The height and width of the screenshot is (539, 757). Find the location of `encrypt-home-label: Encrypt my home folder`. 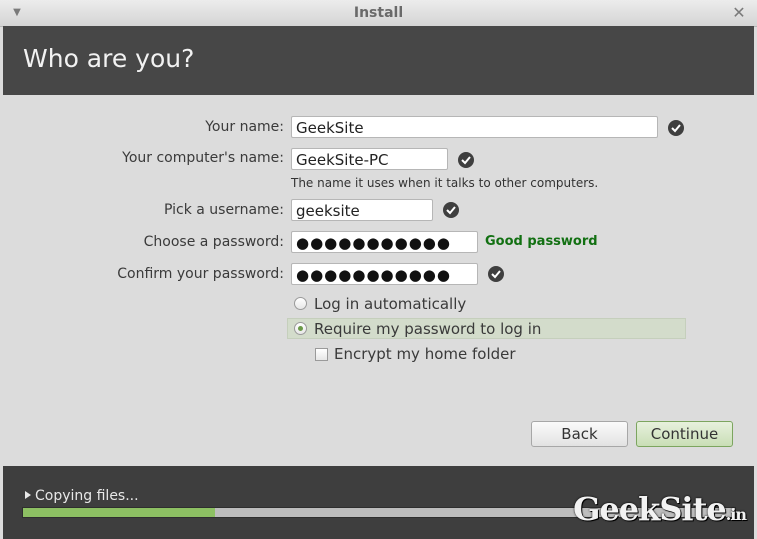

encrypt-home-label: Encrypt my home folder is located at coordinates (425, 354).